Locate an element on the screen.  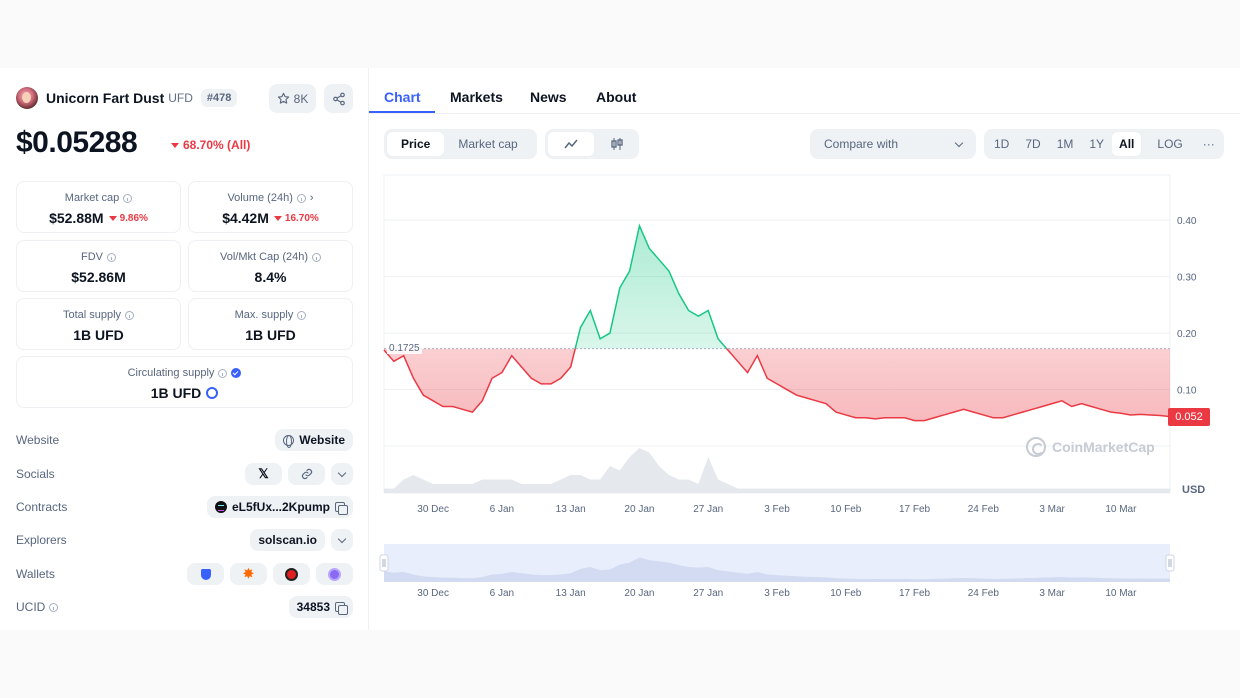
reference-price-label: 0.1725 is located at coordinates (404, 348).